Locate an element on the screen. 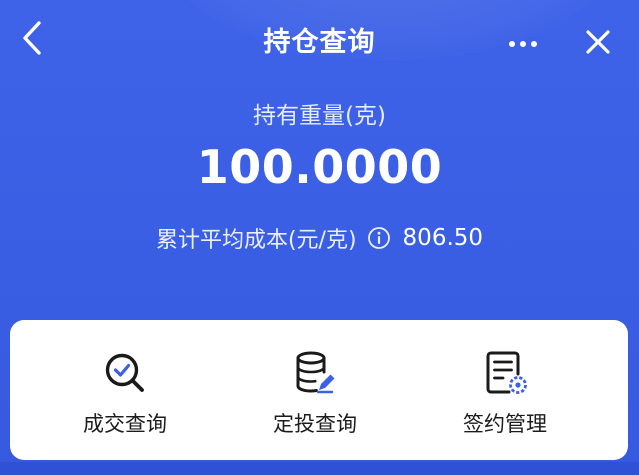 This screenshot has height=475, width=639. search-check-icon is located at coordinates (125, 373).